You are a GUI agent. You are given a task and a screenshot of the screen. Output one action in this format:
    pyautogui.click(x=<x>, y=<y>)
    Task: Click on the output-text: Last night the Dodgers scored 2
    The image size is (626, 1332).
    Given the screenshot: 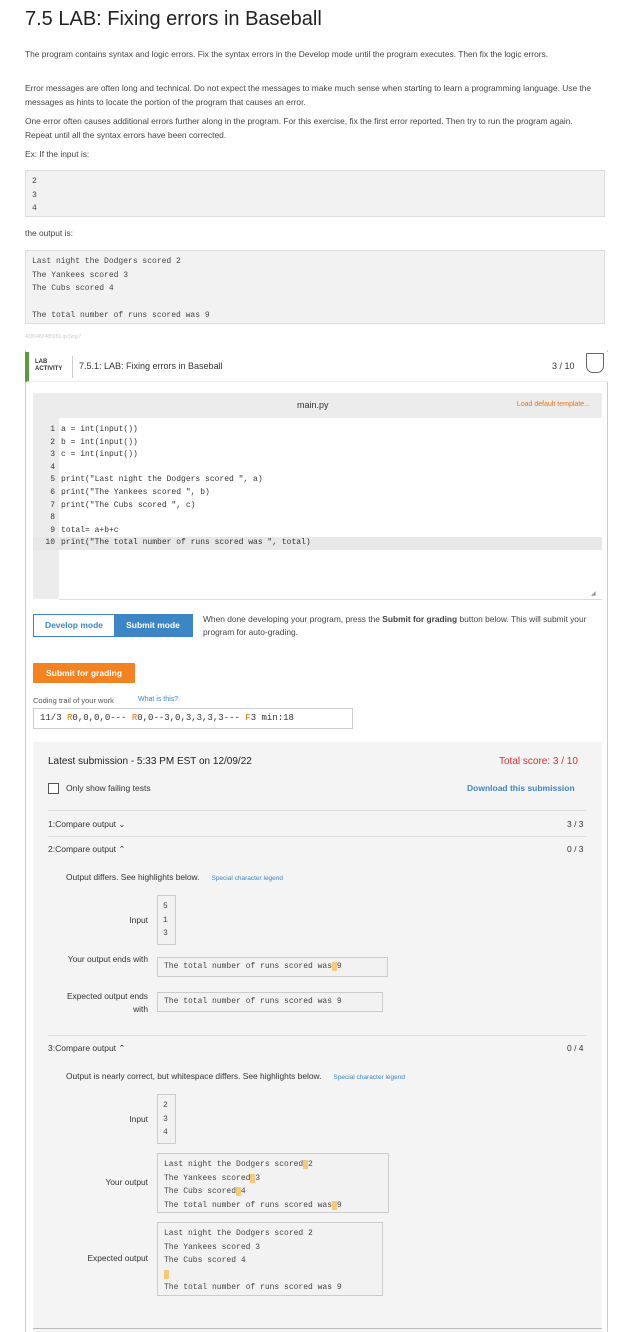 What is the action you would take?
    pyautogui.click(x=238, y=1233)
    